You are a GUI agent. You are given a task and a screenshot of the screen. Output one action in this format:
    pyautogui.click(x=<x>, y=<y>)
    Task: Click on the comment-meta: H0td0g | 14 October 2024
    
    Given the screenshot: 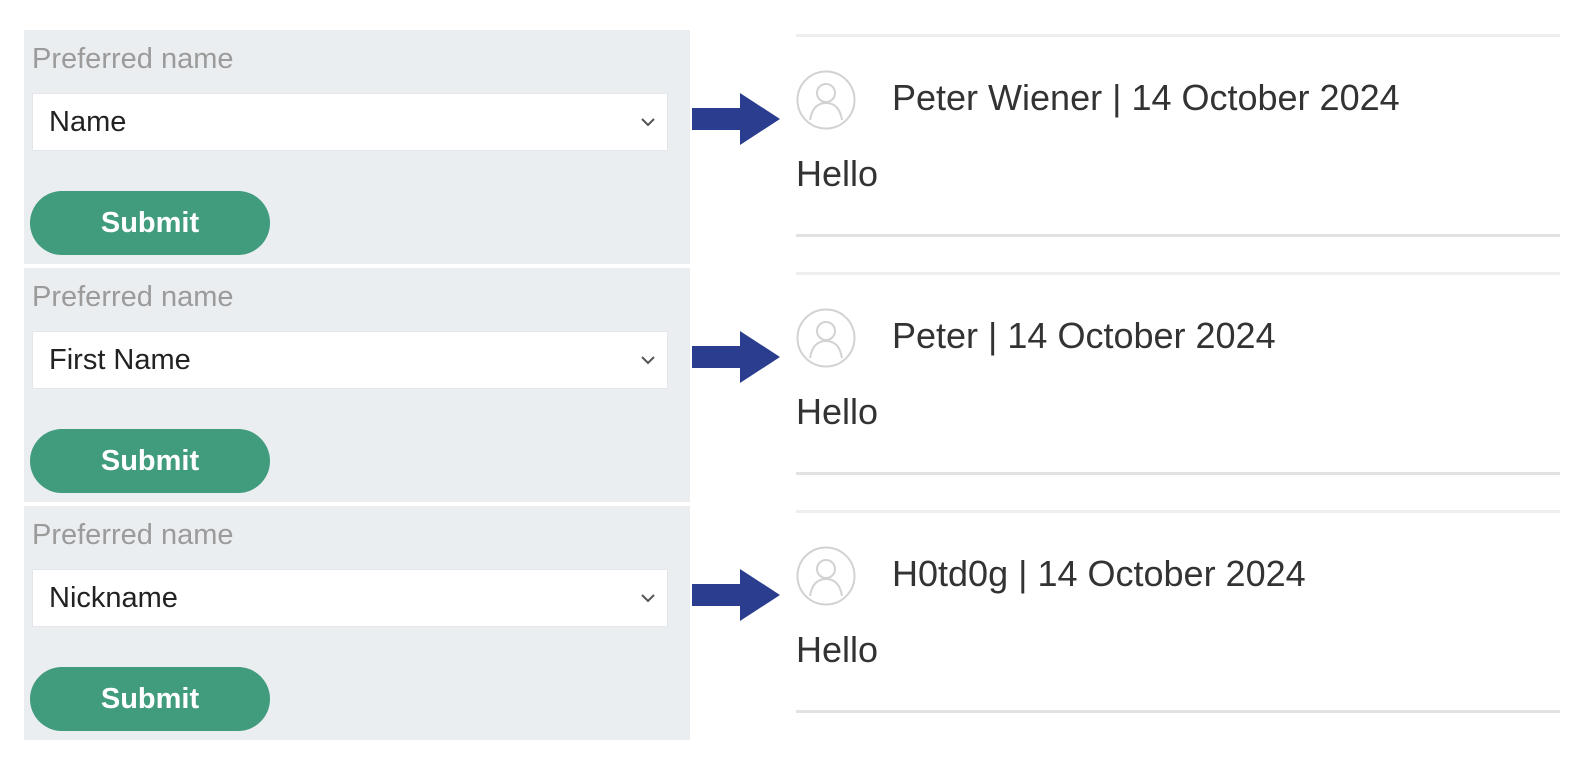 What is the action you would take?
    pyautogui.click(x=1099, y=574)
    